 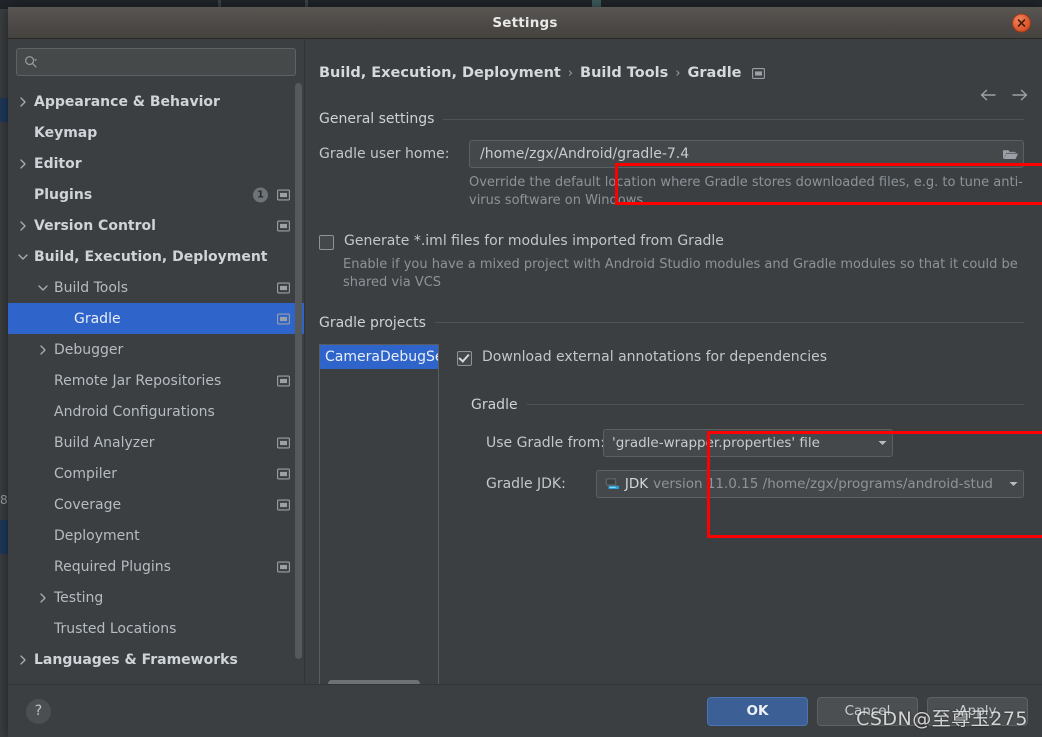 I want to click on sidebar-item-label: Android Configurations, so click(x=134, y=411).